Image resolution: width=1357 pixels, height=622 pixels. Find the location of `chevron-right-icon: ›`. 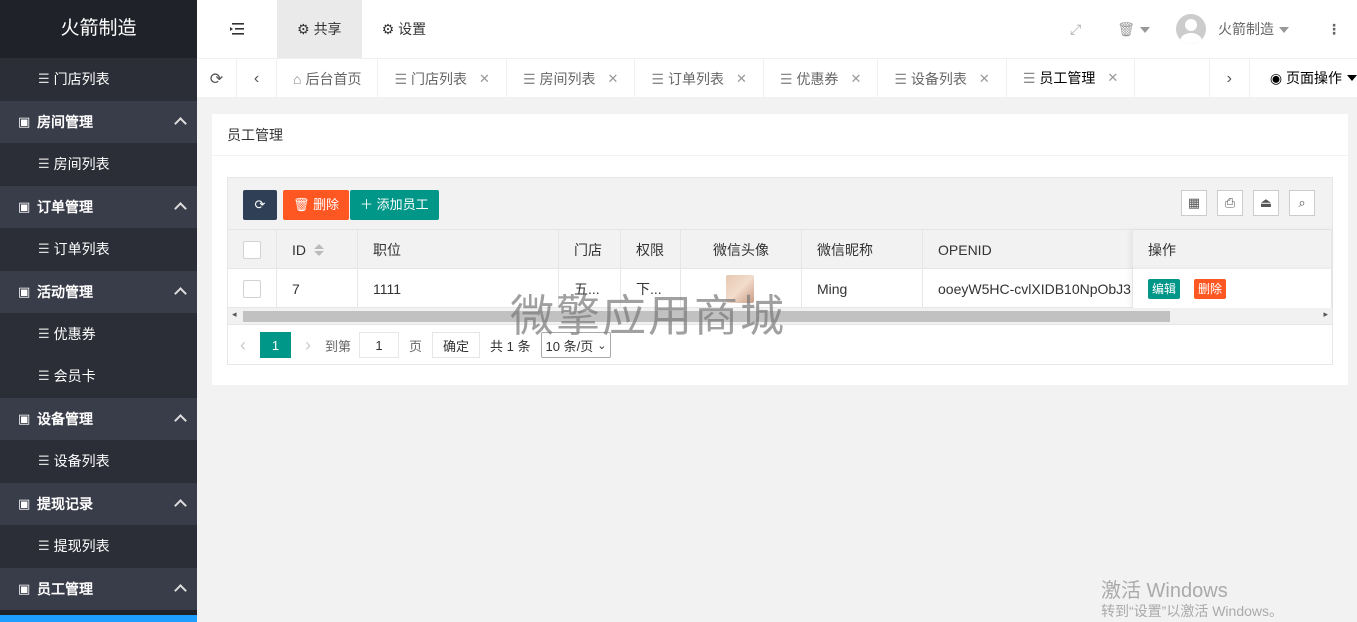

chevron-right-icon: › is located at coordinates (1229, 78).